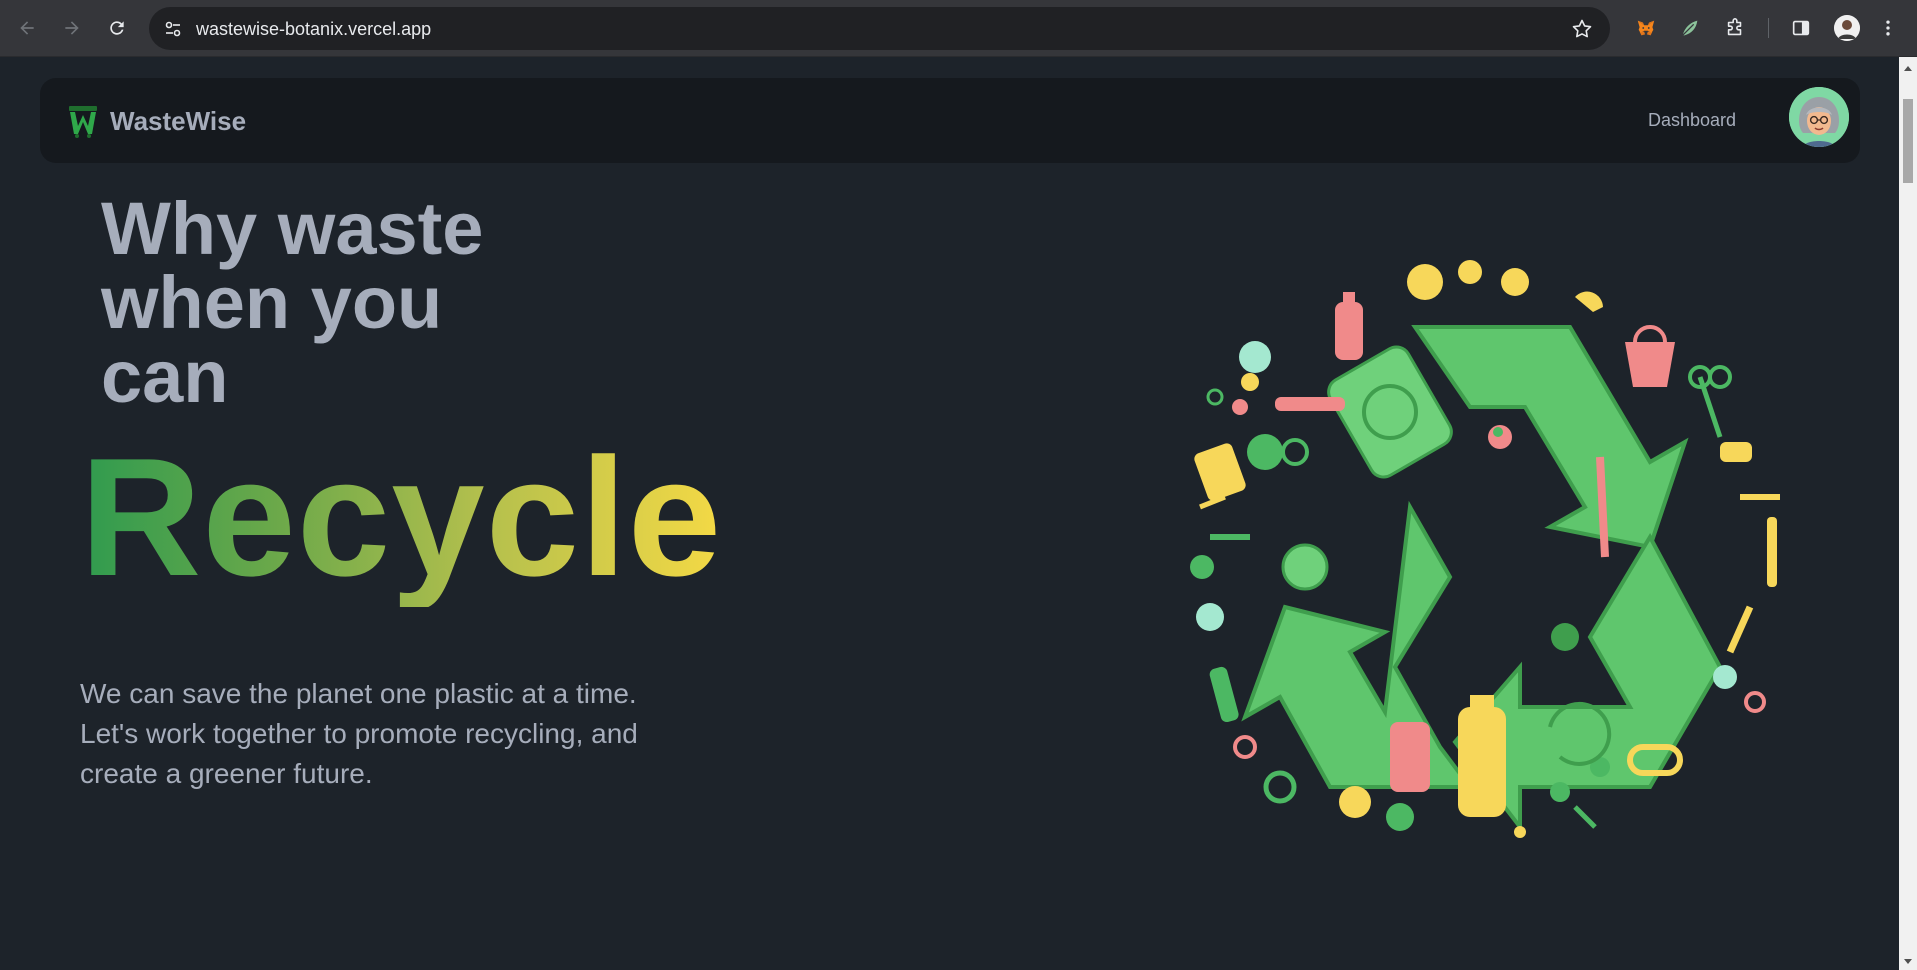  What do you see at coordinates (1768, 28) in the screenshot?
I see `toolbar-divider` at bounding box center [1768, 28].